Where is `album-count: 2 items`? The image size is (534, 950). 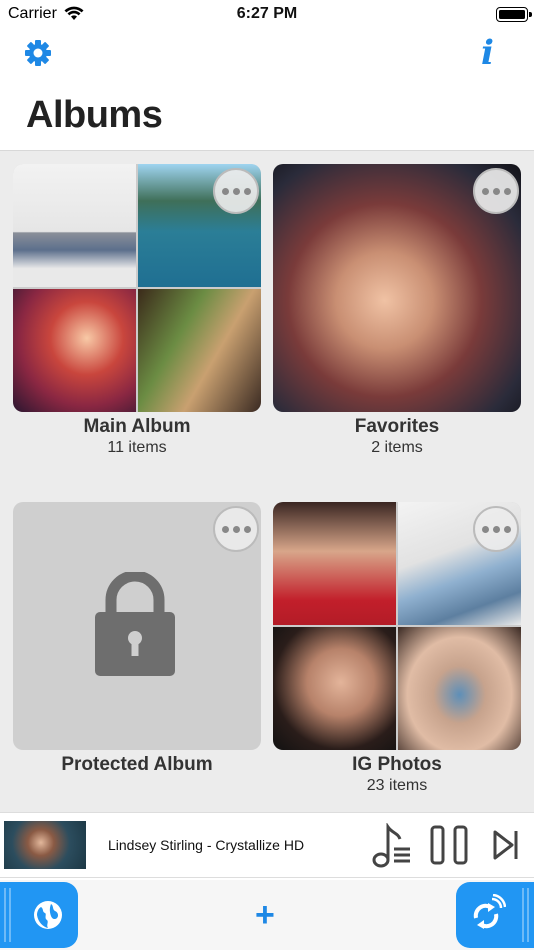
album-count: 2 items is located at coordinates (397, 447).